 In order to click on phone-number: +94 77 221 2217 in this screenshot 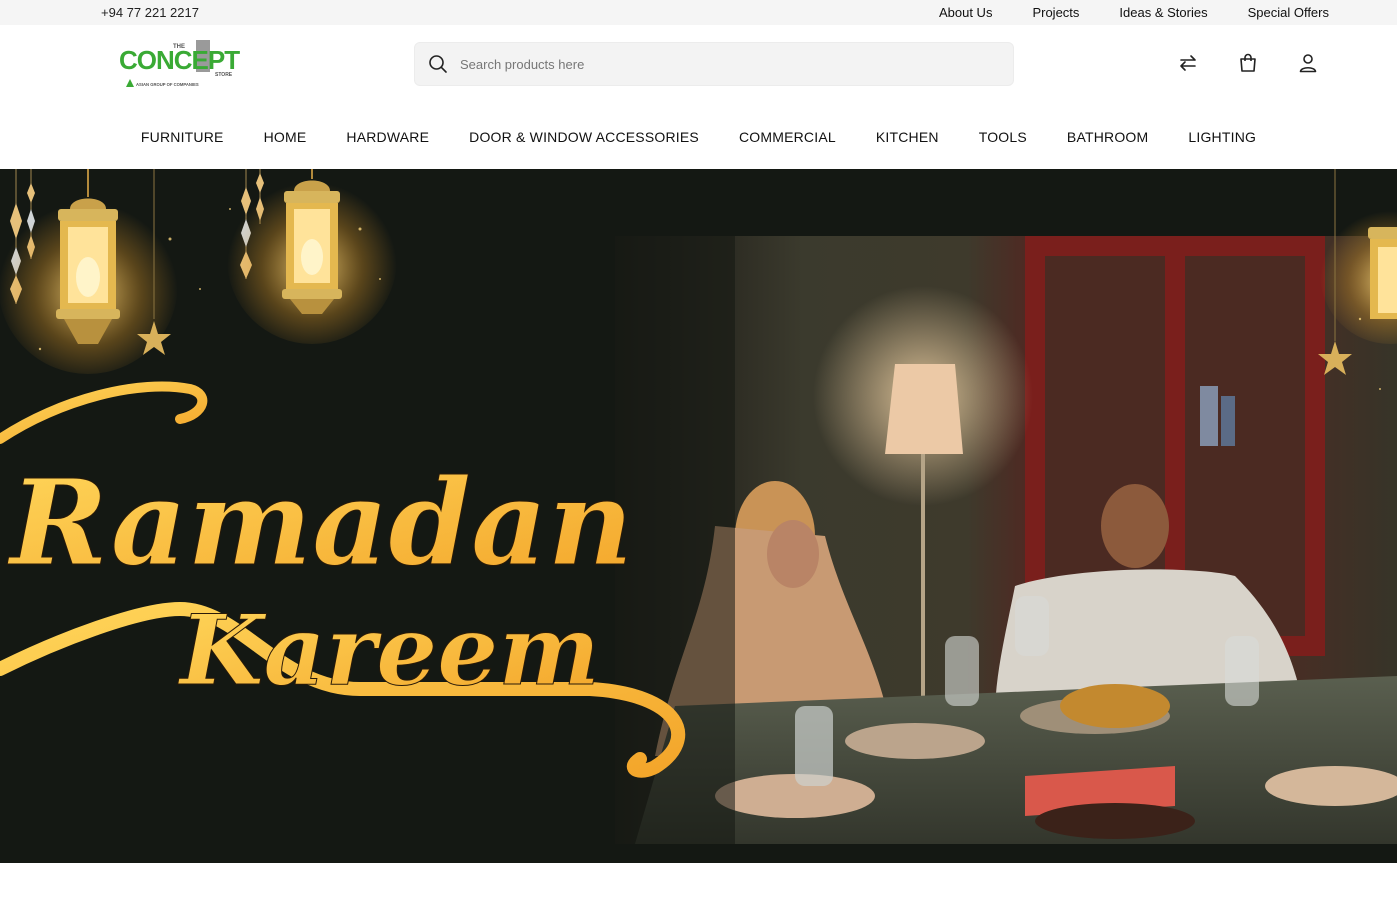, I will do `click(150, 12)`.